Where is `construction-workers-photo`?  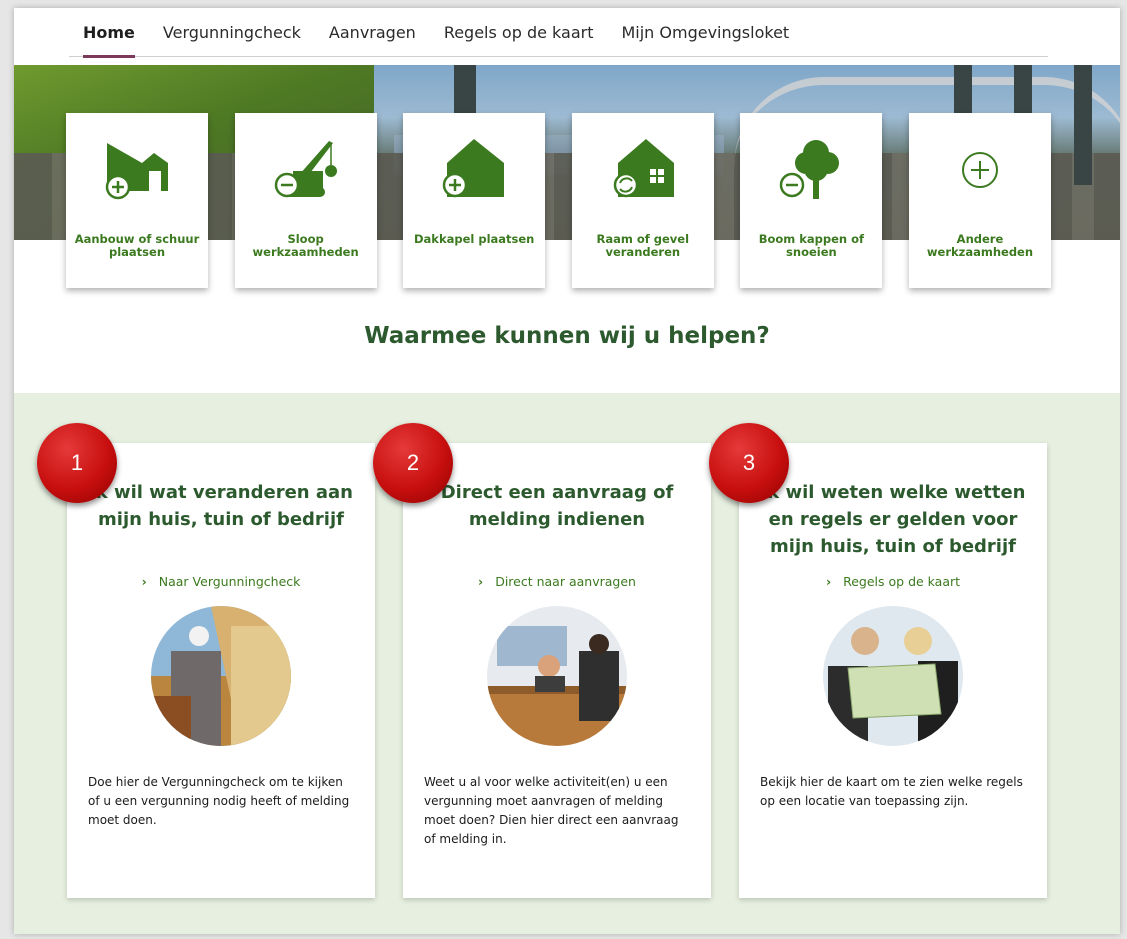
construction-workers-photo is located at coordinates (221, 676).